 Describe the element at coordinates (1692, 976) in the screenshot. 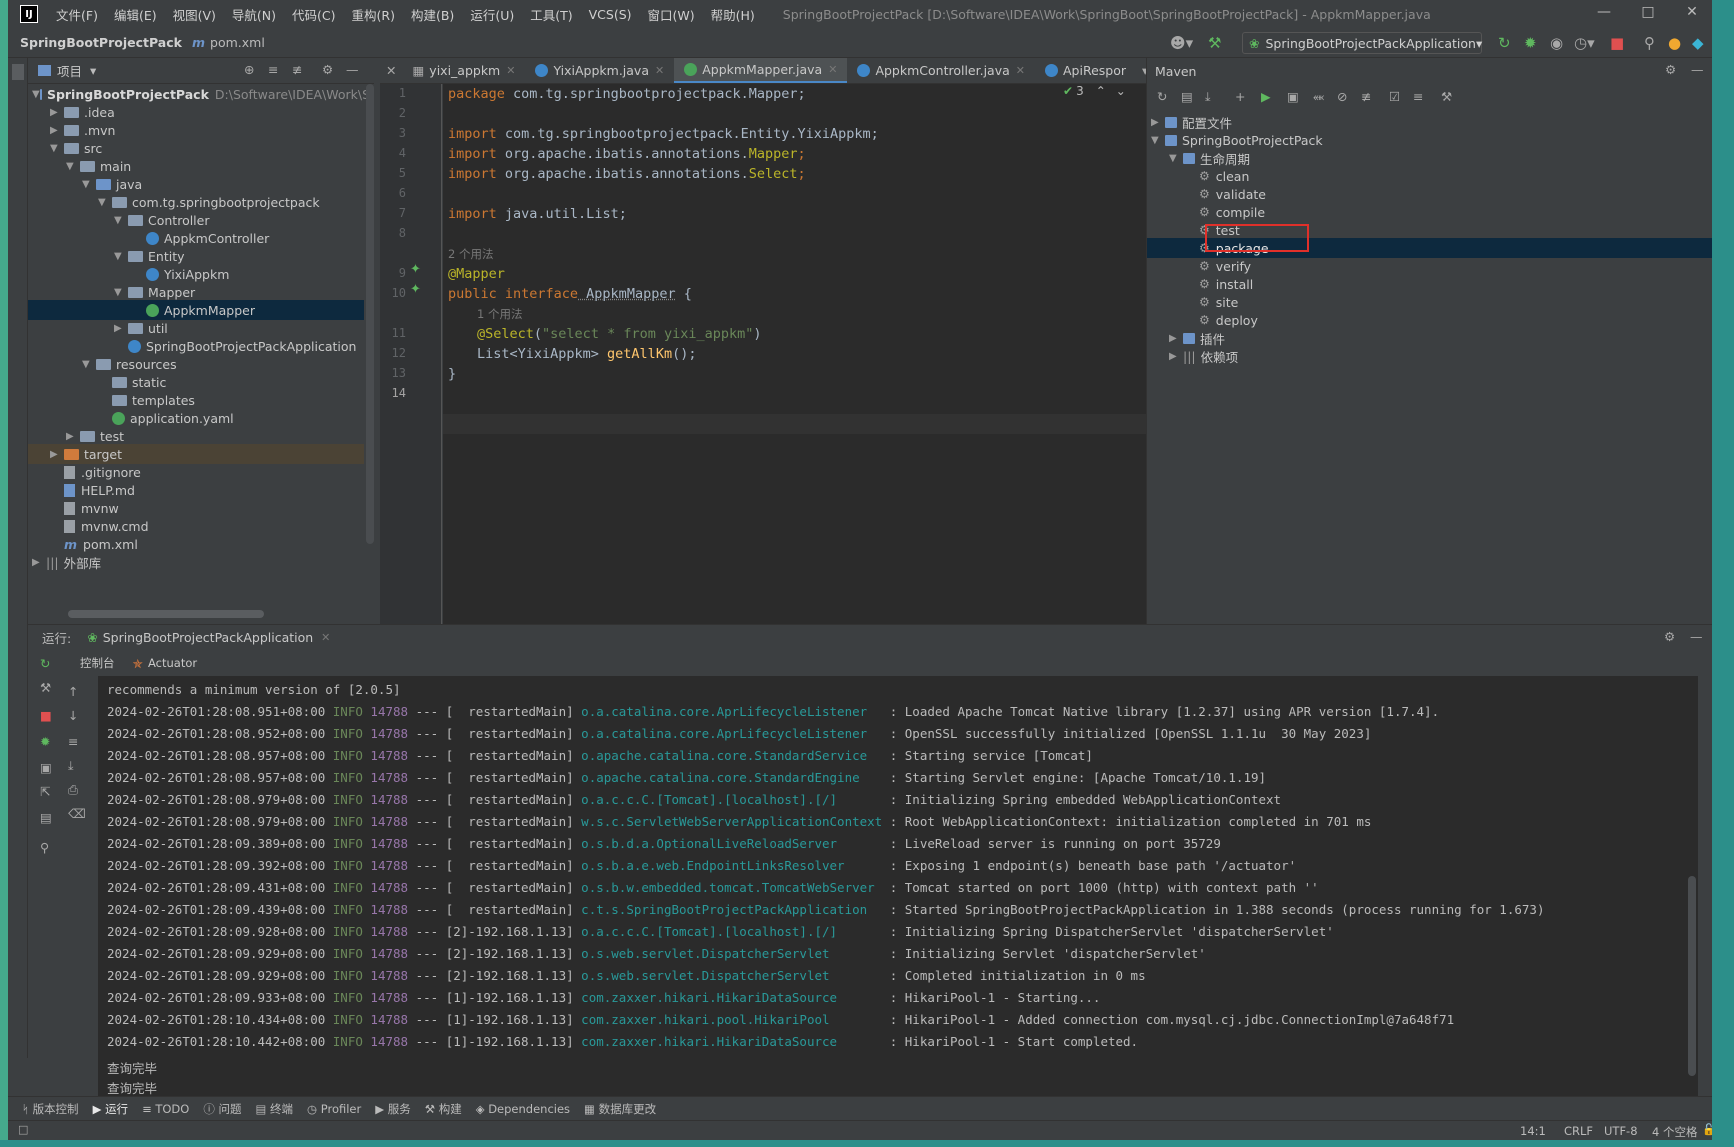

I see `console-scrollbar` at that location.